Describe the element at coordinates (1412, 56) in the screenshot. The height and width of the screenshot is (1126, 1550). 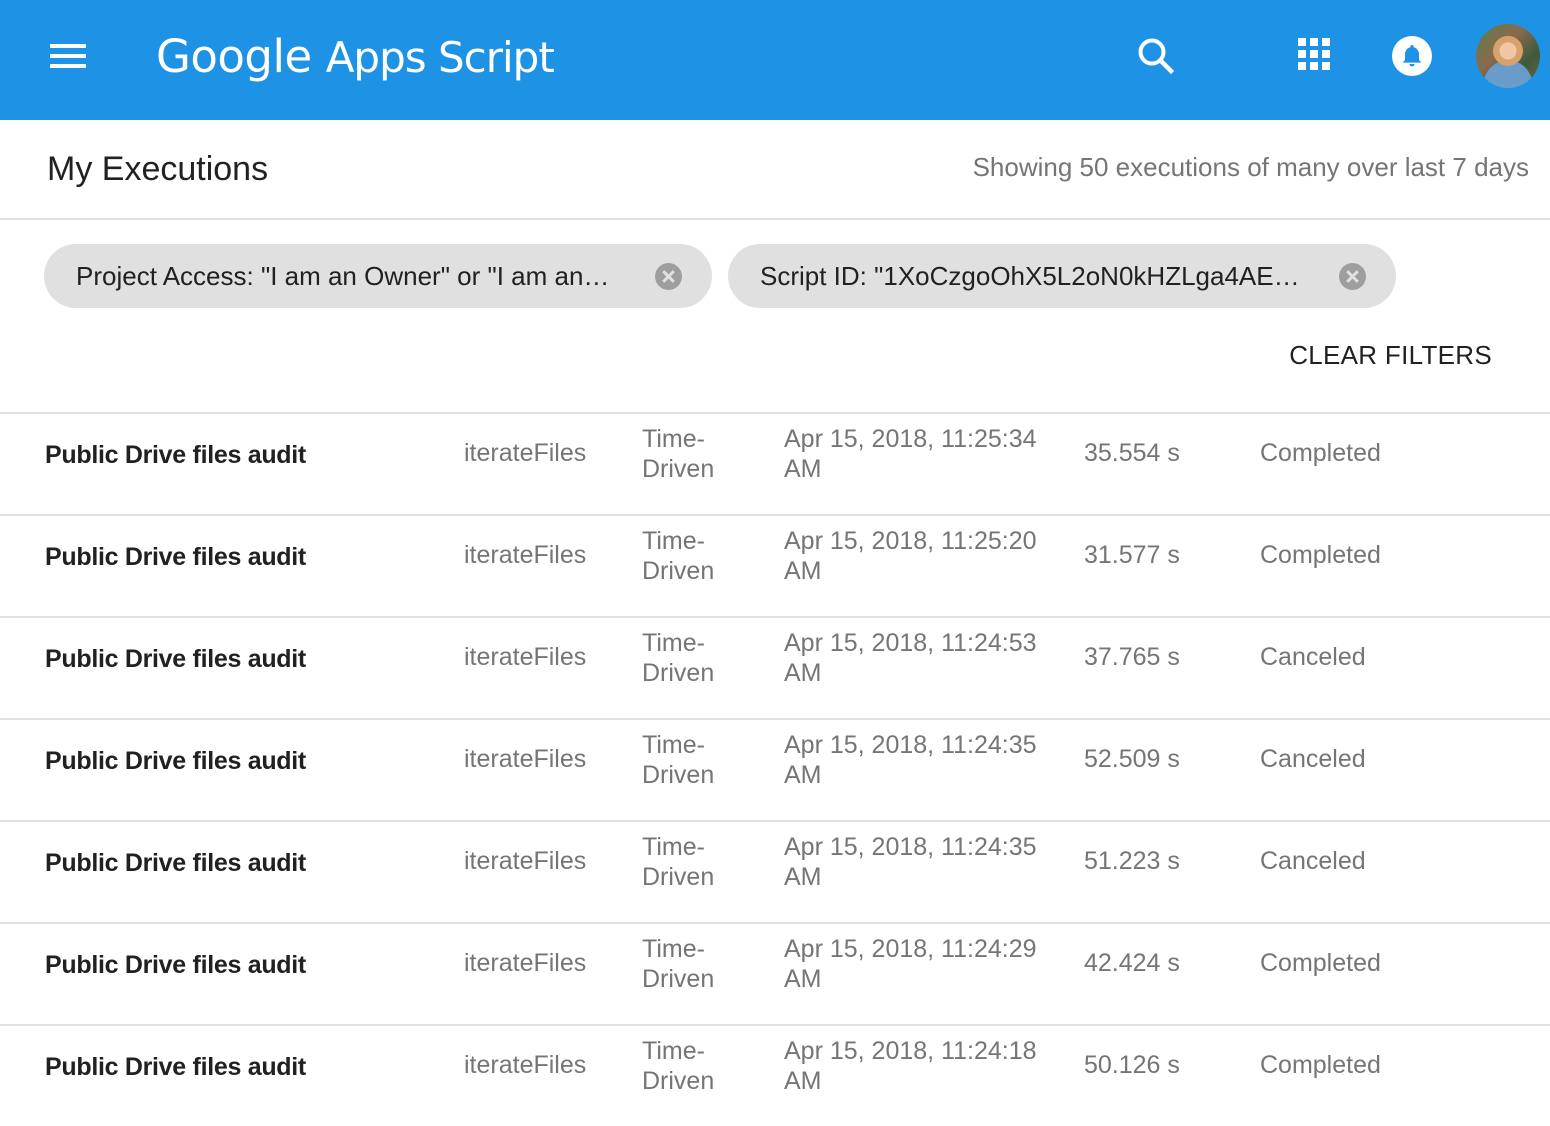
I see `notifications-bell-icon` at that location.